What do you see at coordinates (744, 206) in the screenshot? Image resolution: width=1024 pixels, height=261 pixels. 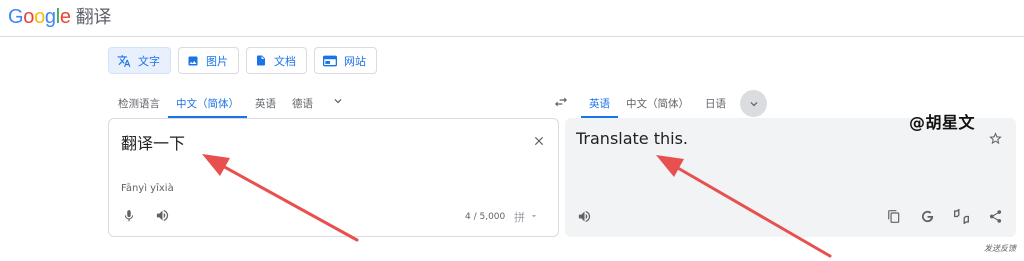 I see `annotation-arrow-right` at bounding box center [744, 206].